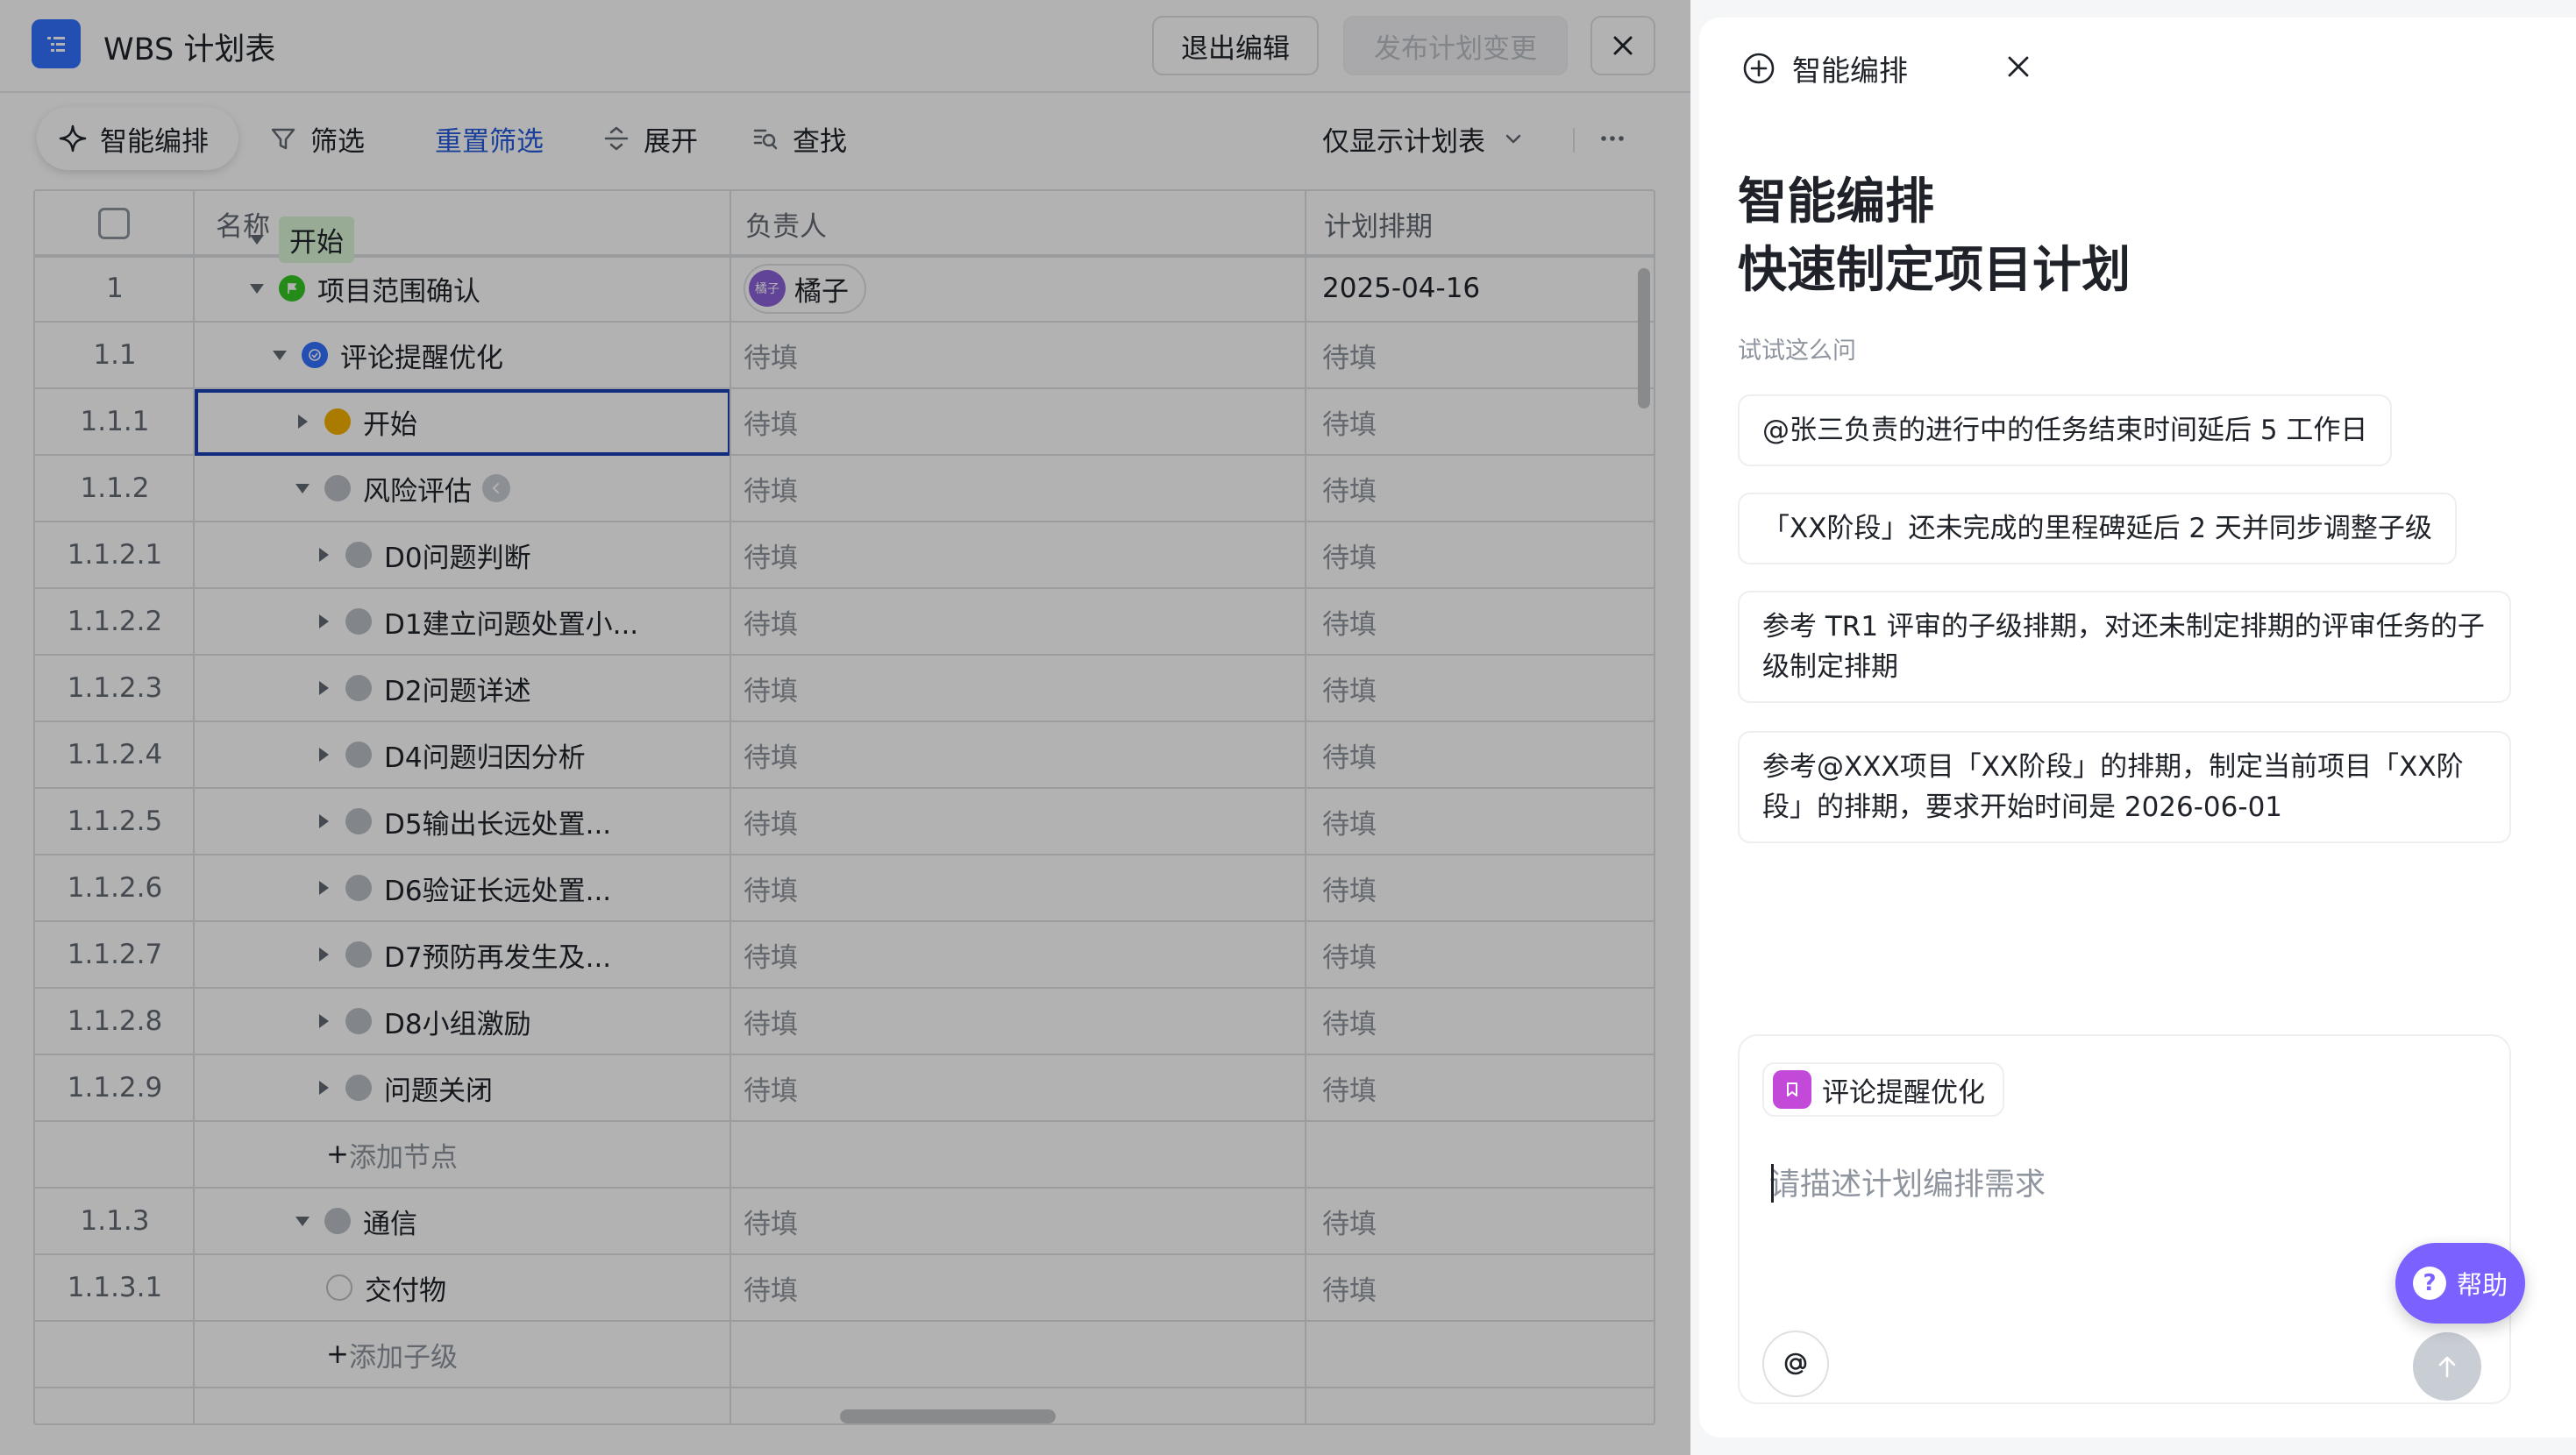 Image resolution: width=2576 pixels, height=1455 pixels. I want to click on help-button: ? 帮助, so click(2460, 1283).